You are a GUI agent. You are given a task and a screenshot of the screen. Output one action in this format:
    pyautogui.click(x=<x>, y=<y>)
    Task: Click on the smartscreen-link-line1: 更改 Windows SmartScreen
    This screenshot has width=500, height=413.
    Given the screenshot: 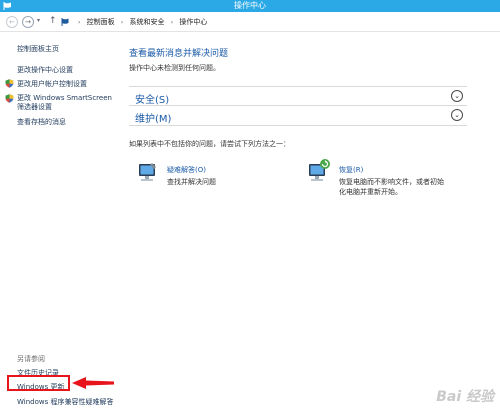 What is the action you would take?
    pyautogui.click(x=64, y=98)
    